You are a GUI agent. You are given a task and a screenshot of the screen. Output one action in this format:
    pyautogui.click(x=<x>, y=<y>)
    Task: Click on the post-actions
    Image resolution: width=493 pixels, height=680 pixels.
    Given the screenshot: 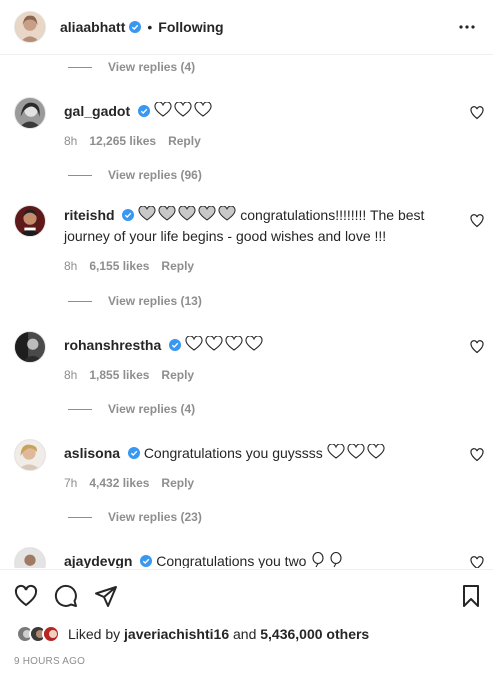 What is the action you would take?
    pyautogui.click(x=246, y=594)
    